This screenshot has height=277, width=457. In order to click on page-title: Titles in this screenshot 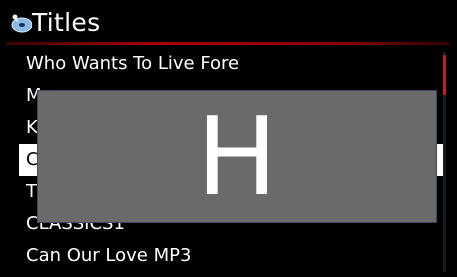, I will do `click(66, 22)`.